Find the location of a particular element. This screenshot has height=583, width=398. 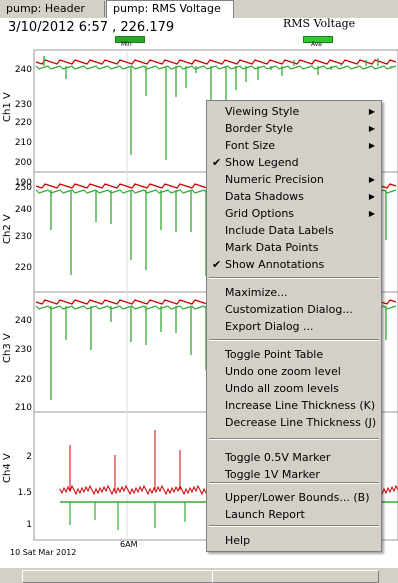

menu-item-viewing-style: Viewing Style ▶ is located at coordinates (294, 111).